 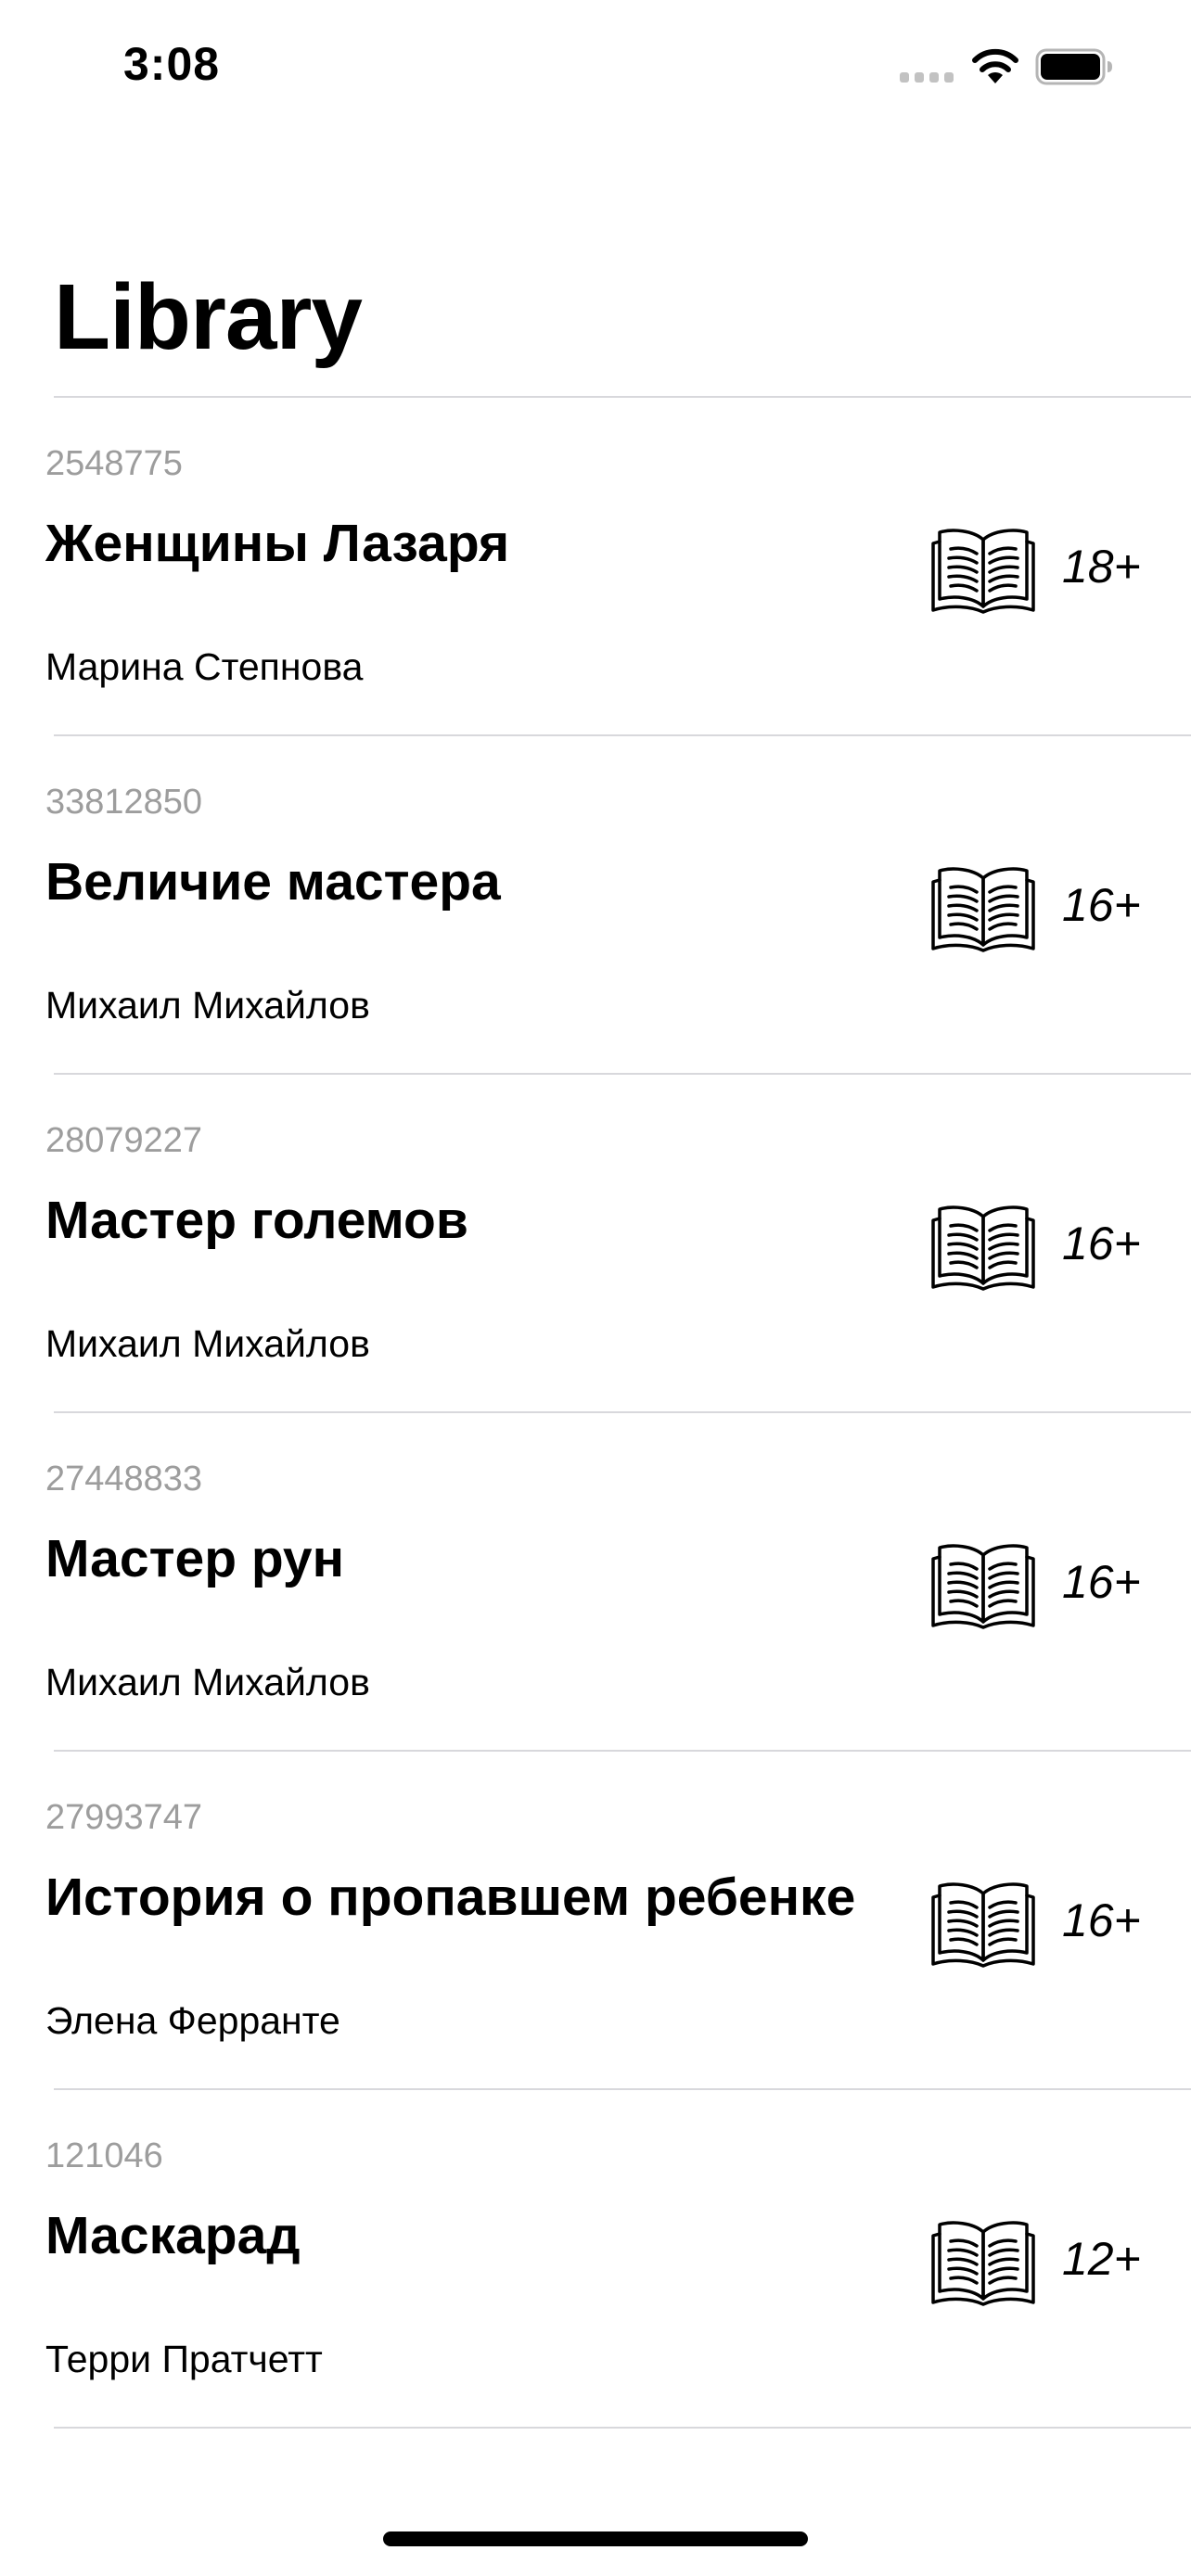 What do you see at coordinates (595, 2539) in the screenshot?
I see `home-indicator` at bounding box center [595, 2539].